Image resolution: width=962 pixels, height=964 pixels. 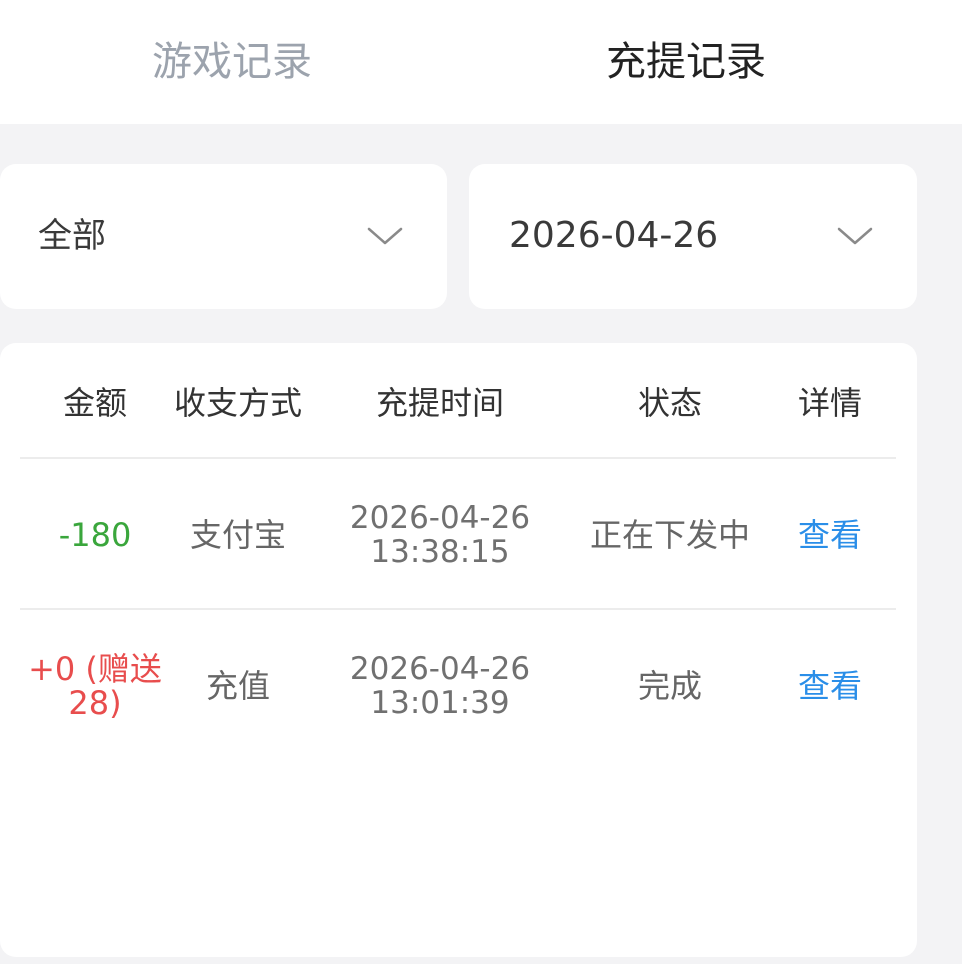 I want to click on row-time: 2026-04-26 13:01:39, so click(x=440, y=686).